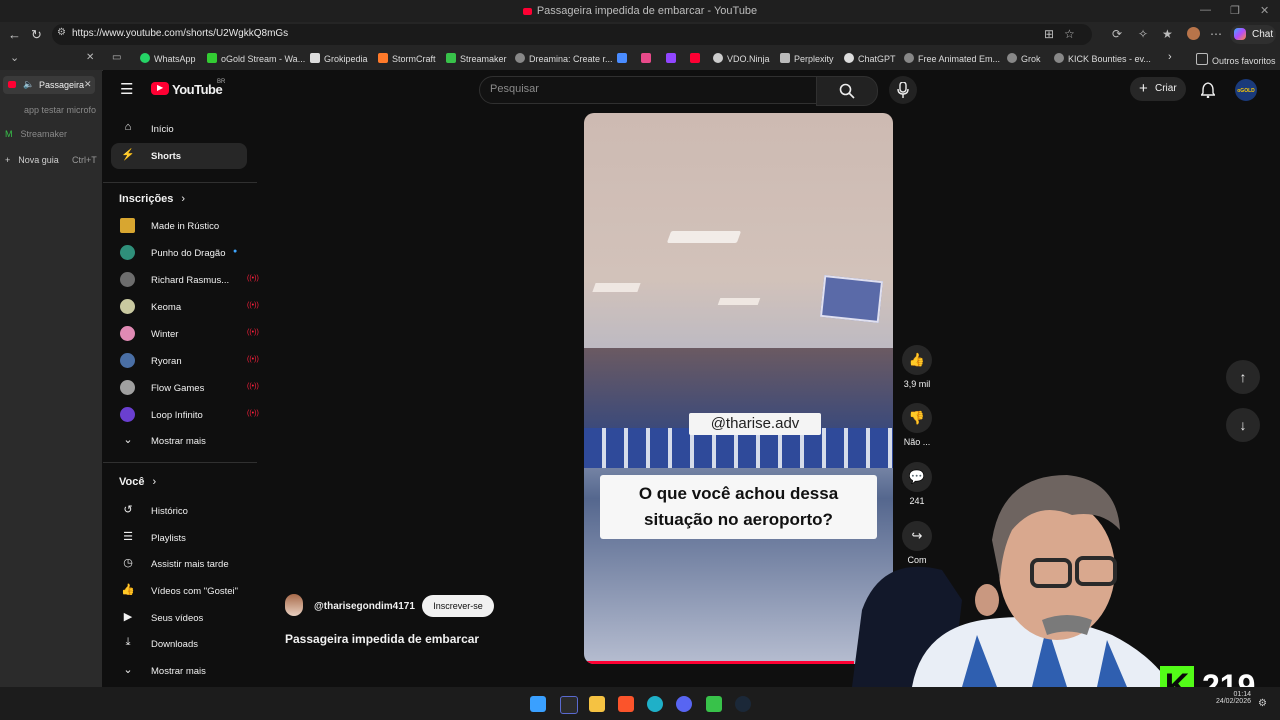 The height and width of the screenshot is (720, 1280). I want to click on you-heading: Você ›, so click(137, 482).